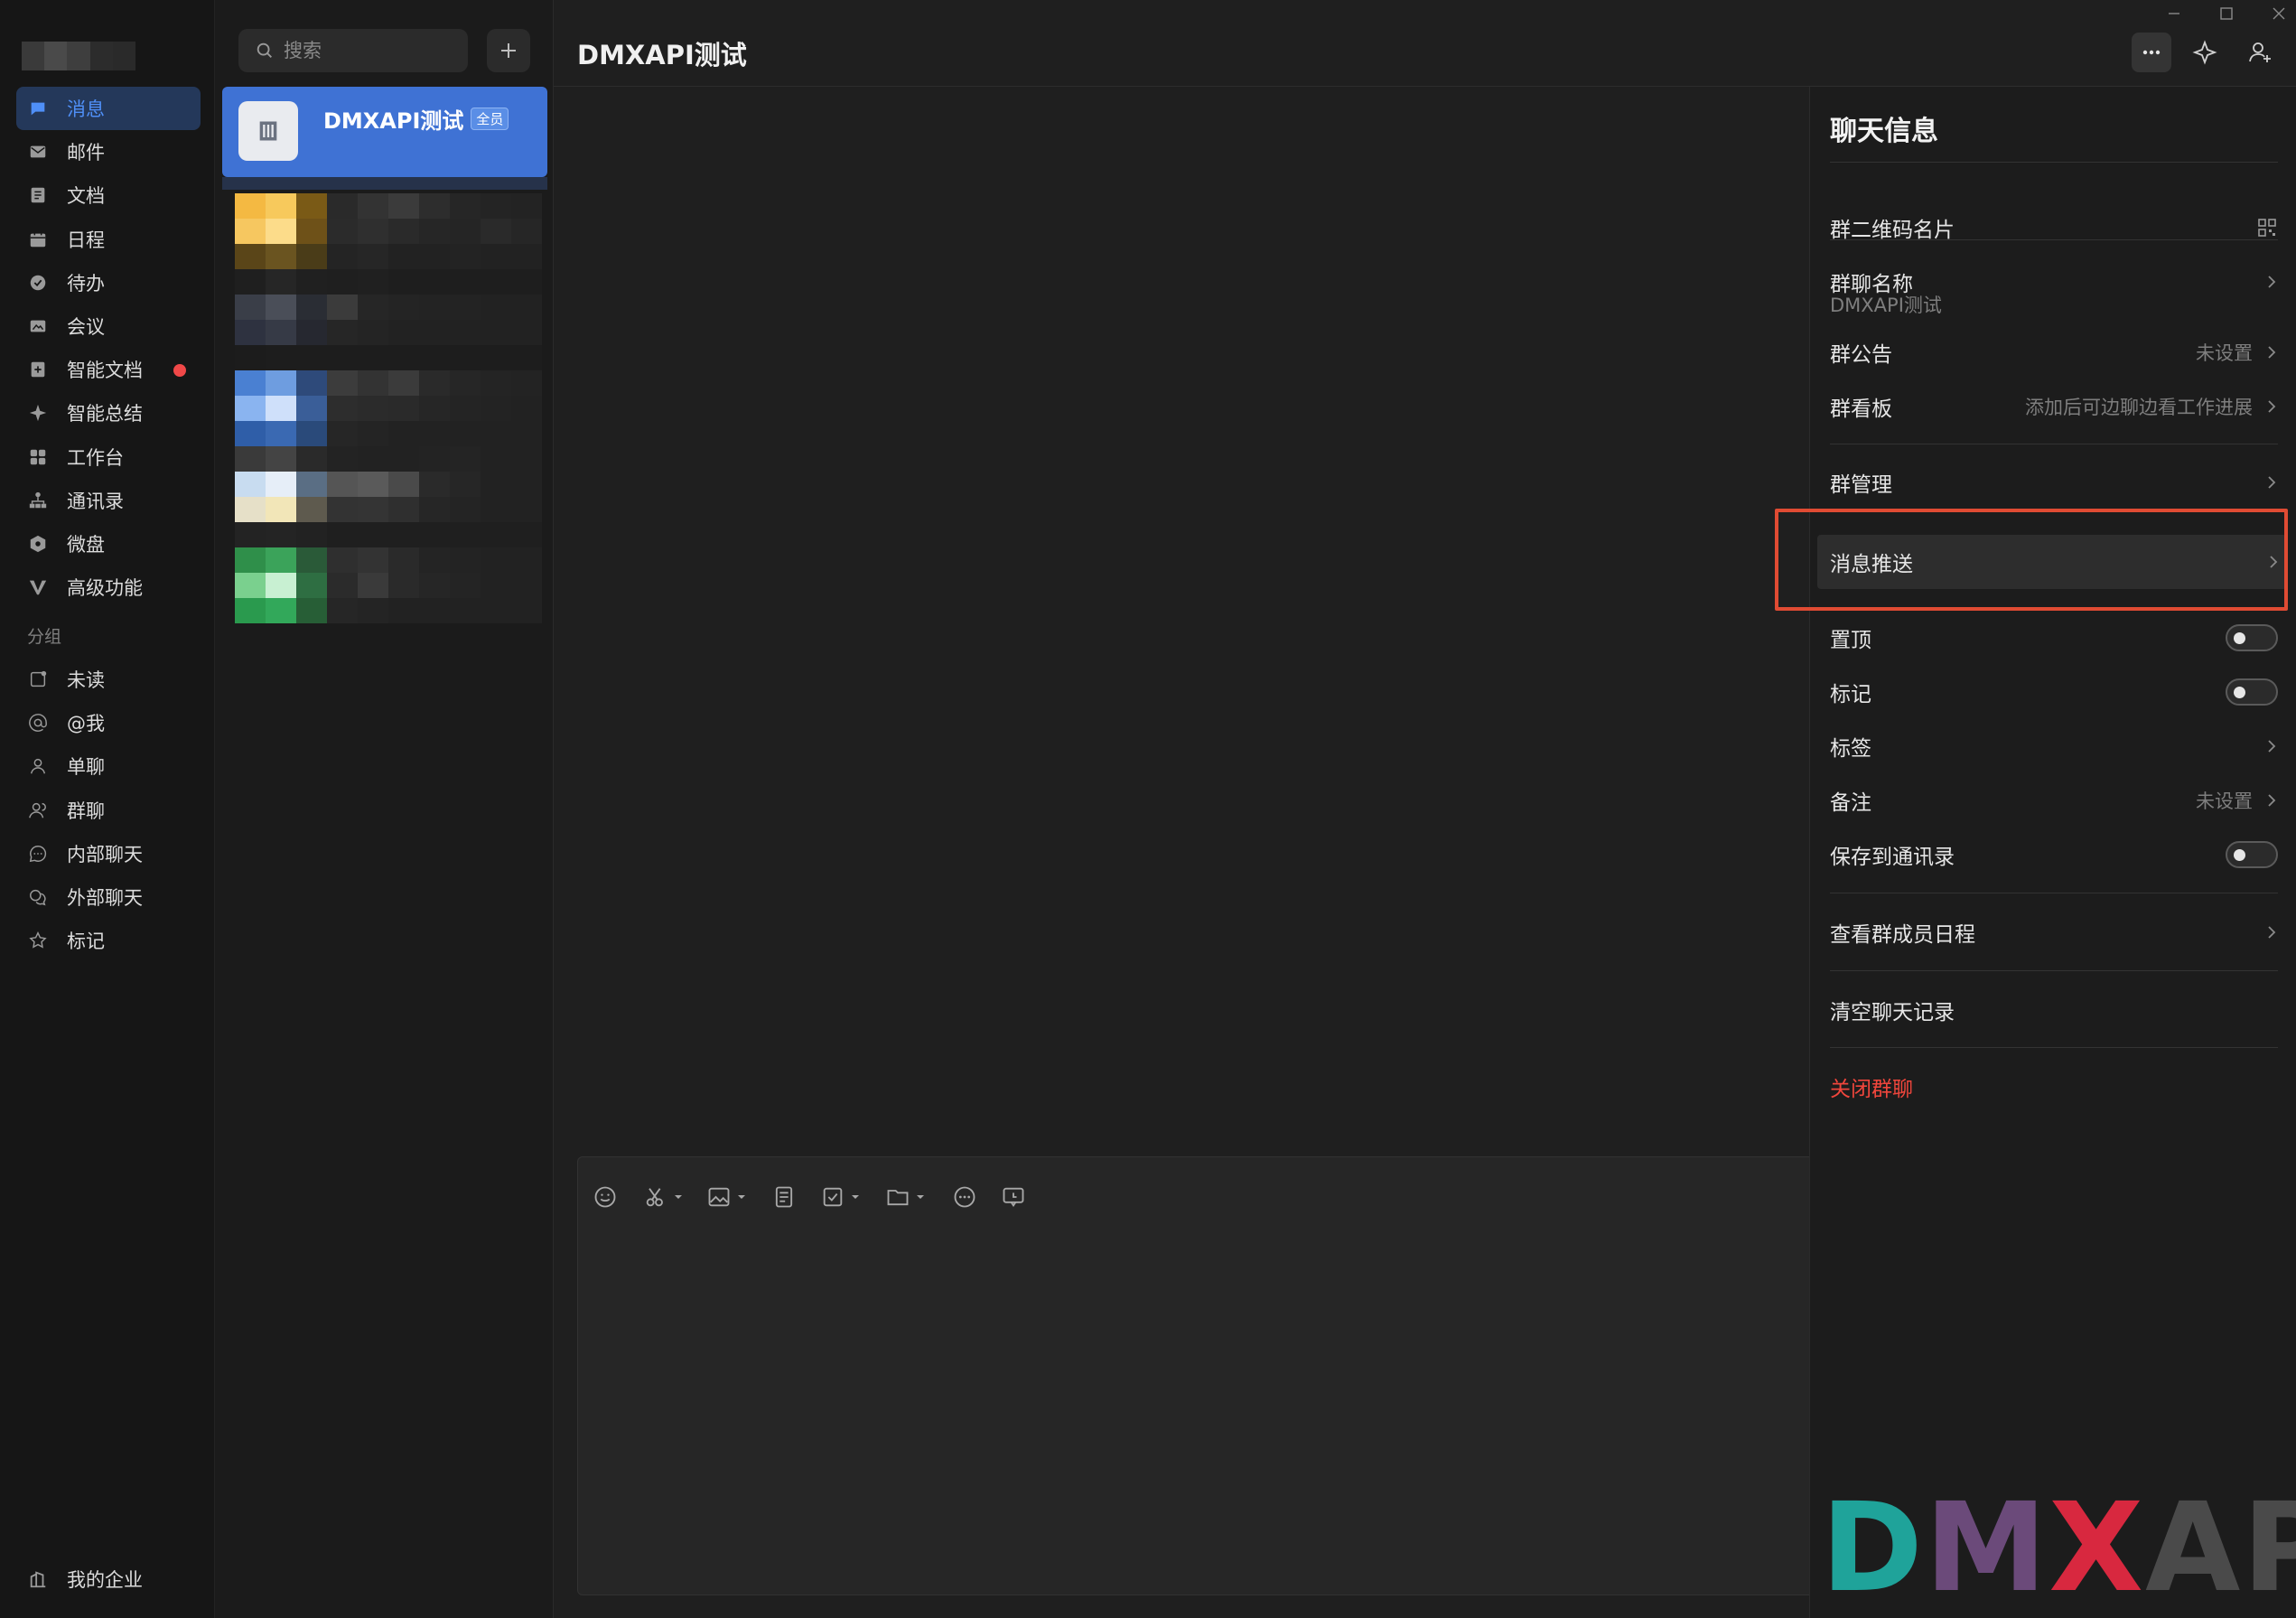  I want to click on pin-toggle, so click(2252, 637).